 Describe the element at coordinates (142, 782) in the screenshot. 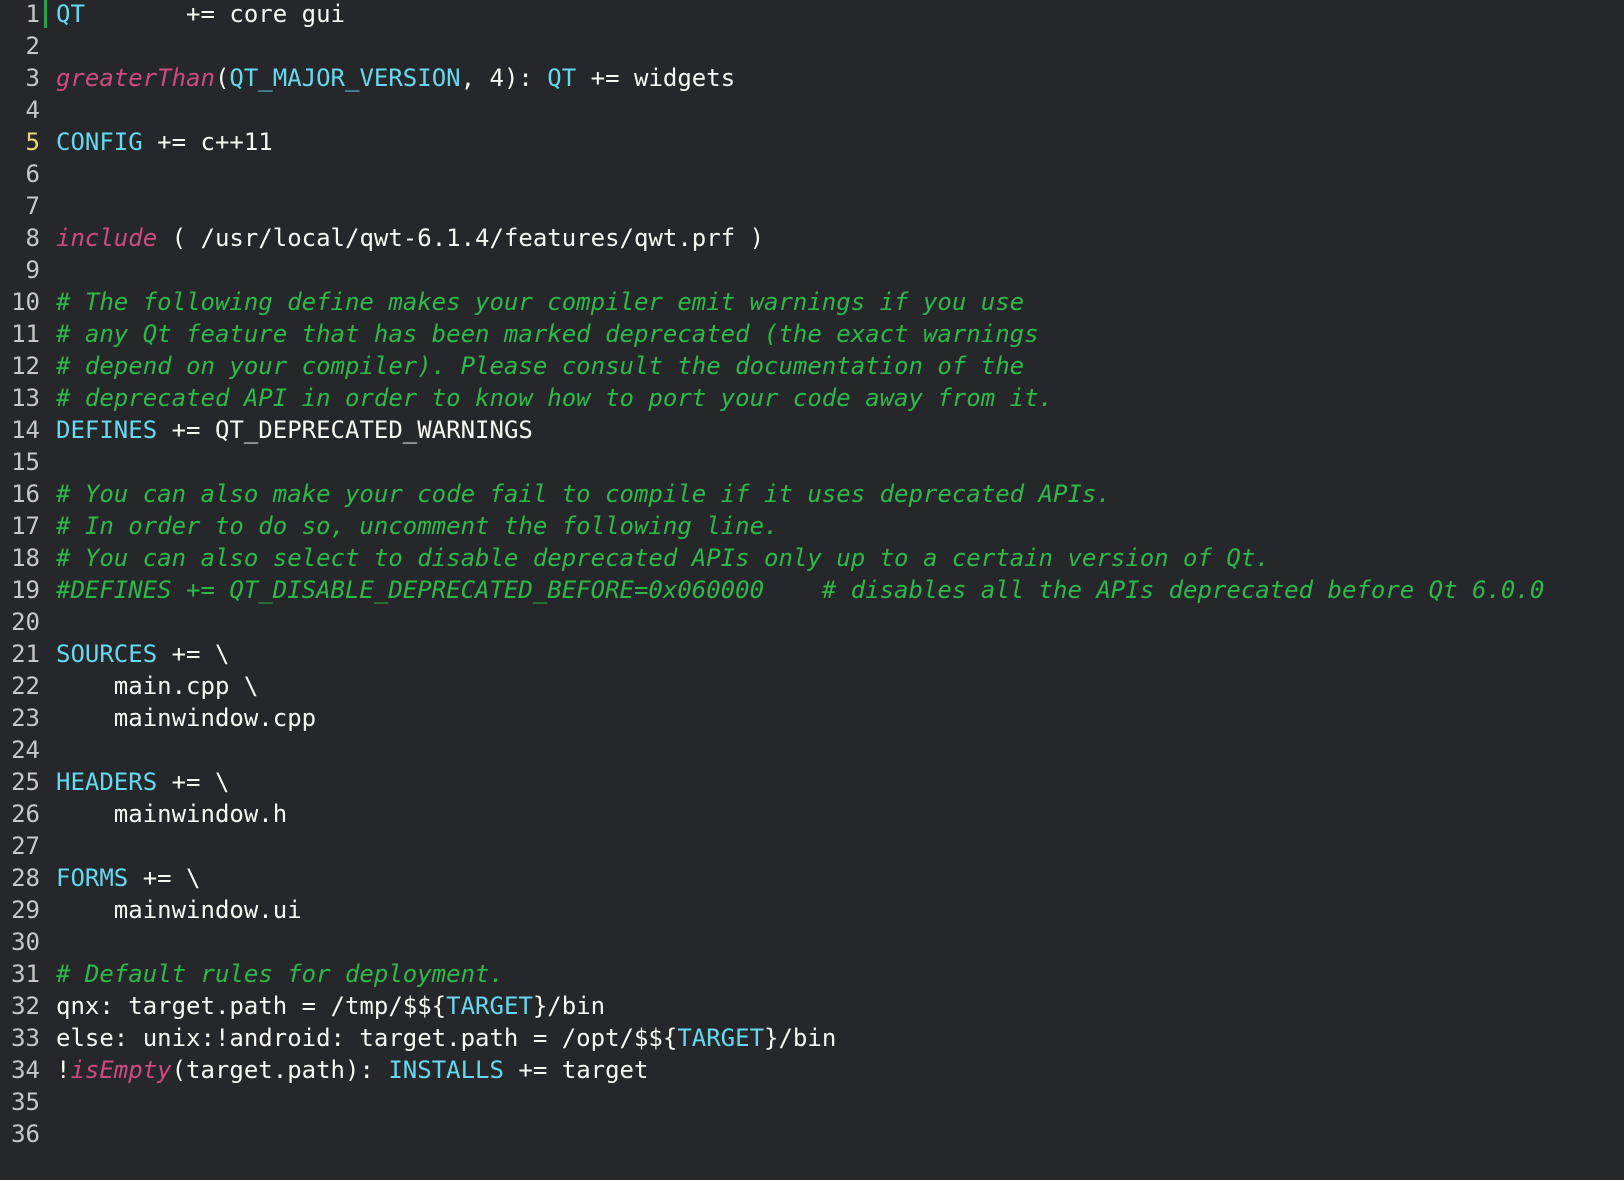

I see `line-code: HEADERS += \` at that location.